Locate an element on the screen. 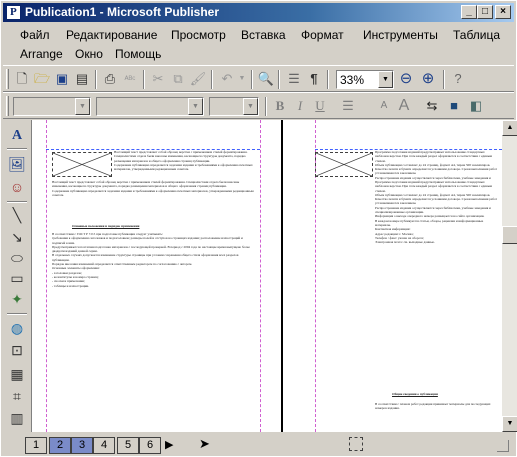 Image resolution: width=517 pixels, height=457 pixels. scroll-up-icon: ▲ is located at coordinates (509, 128).